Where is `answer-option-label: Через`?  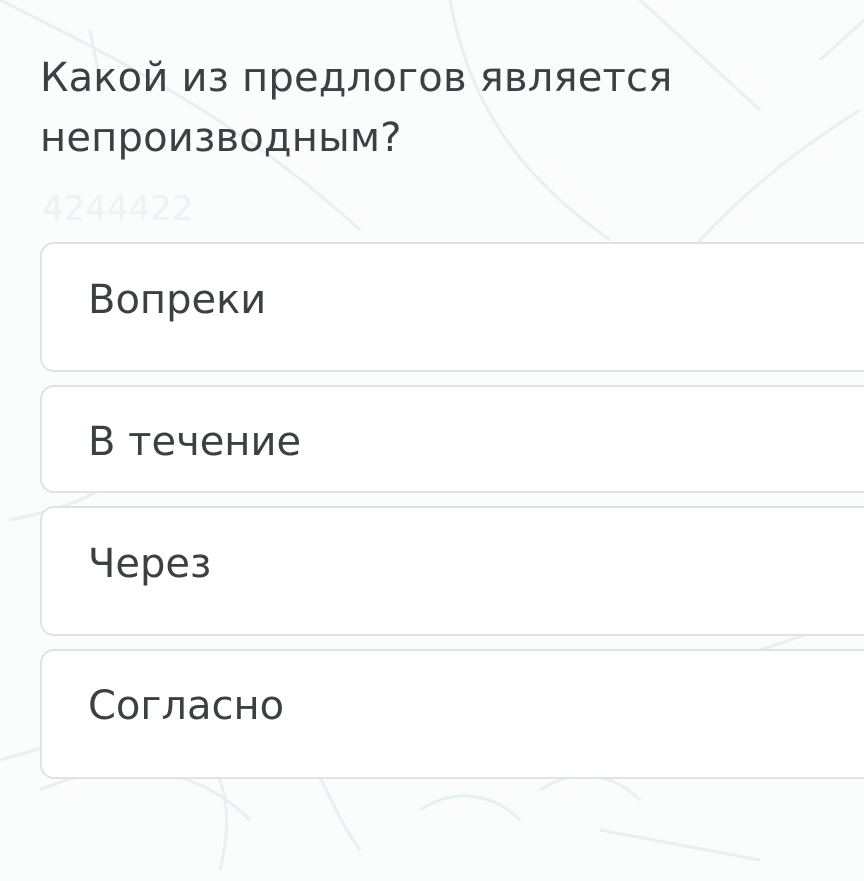
answer-option-label: Через is located at coordinates (150, 564).